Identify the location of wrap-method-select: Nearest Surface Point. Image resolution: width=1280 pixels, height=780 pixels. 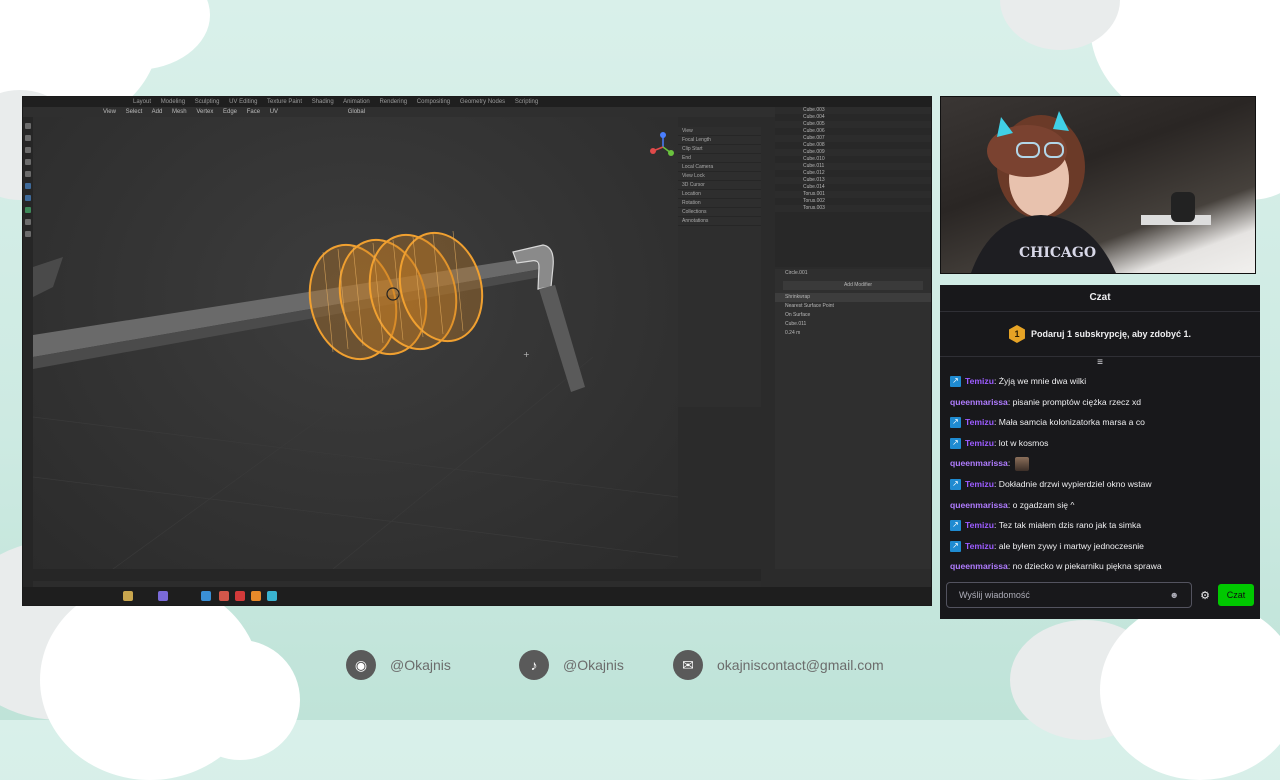
(853, 306).